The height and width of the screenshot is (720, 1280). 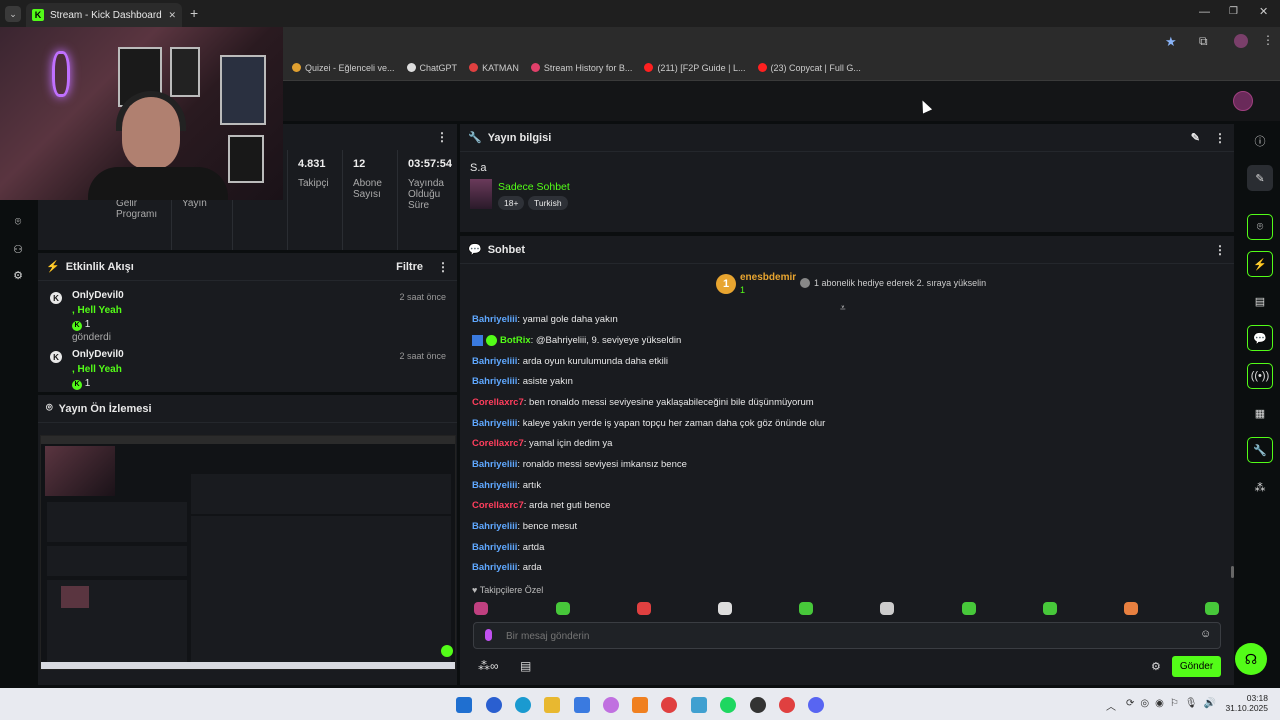 What do you see at coordinates (552, 705) in the screenshot?
I see `explorer-icon` at bounding box center [552, 705].